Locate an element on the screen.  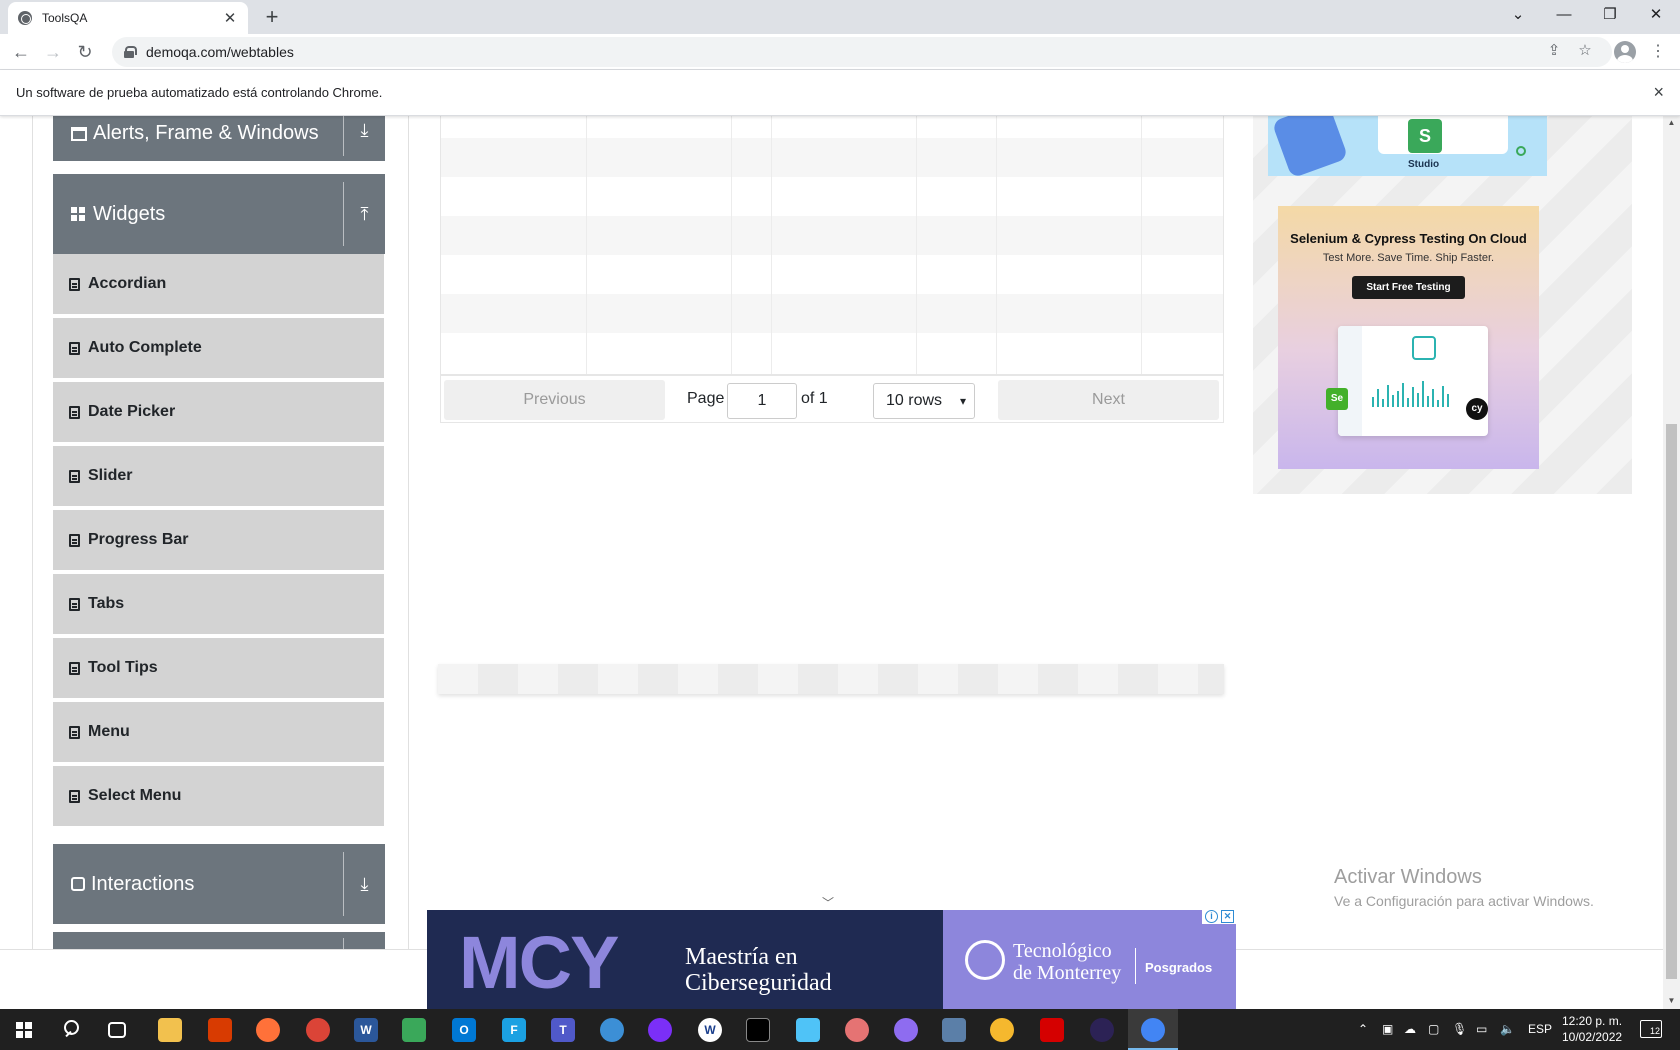
task-view-icon is located at coordinates (117, 1030).